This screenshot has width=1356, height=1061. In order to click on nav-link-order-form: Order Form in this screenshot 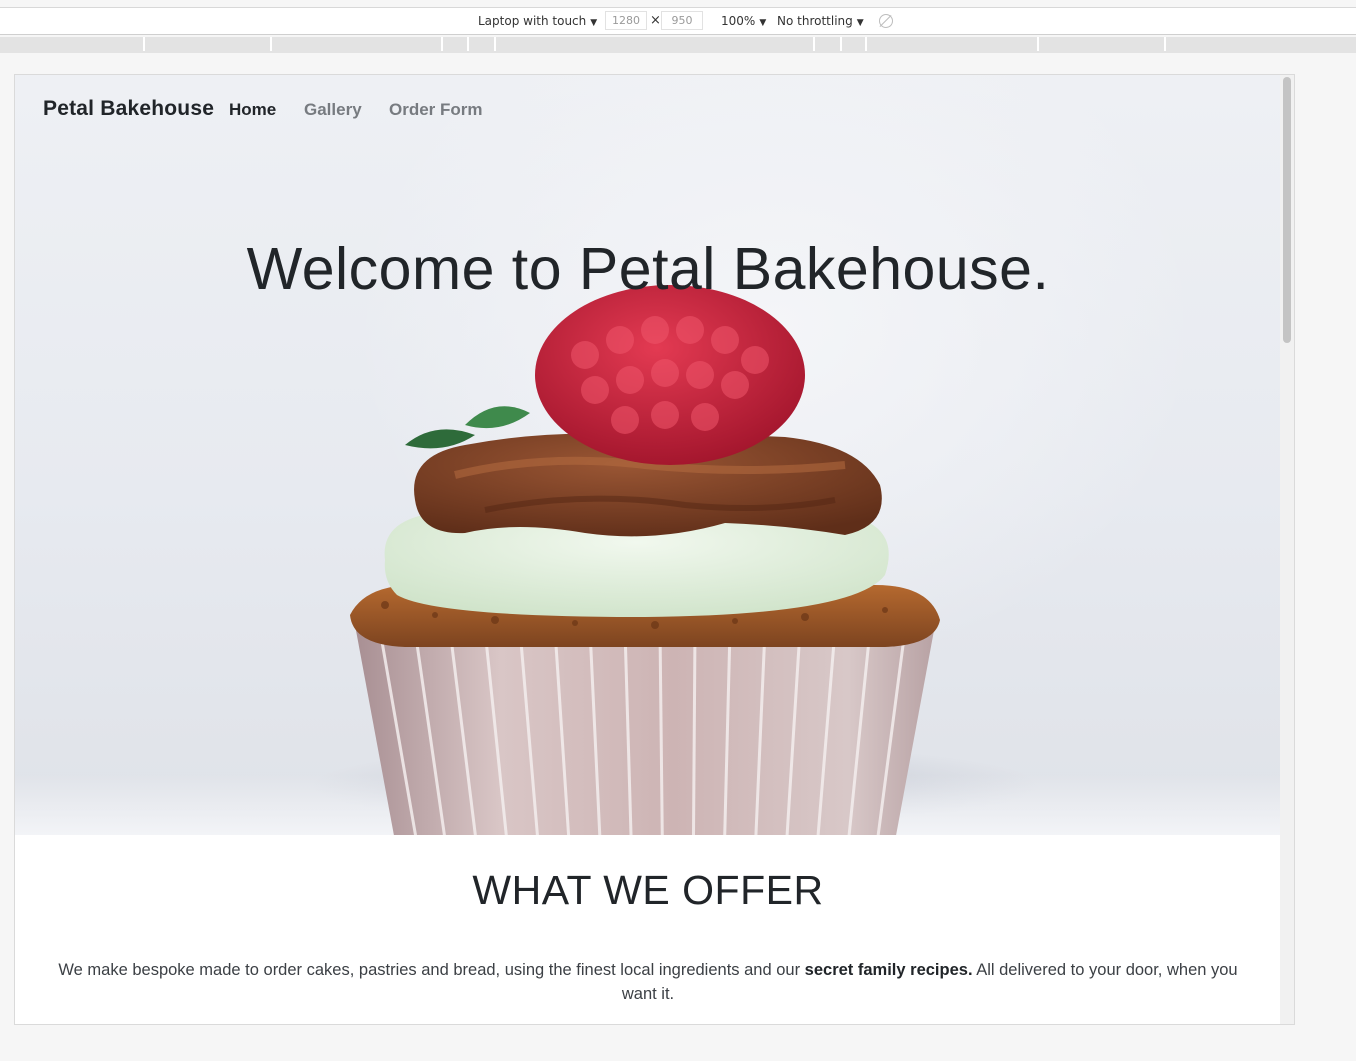, I will do `click(436, 110)`.